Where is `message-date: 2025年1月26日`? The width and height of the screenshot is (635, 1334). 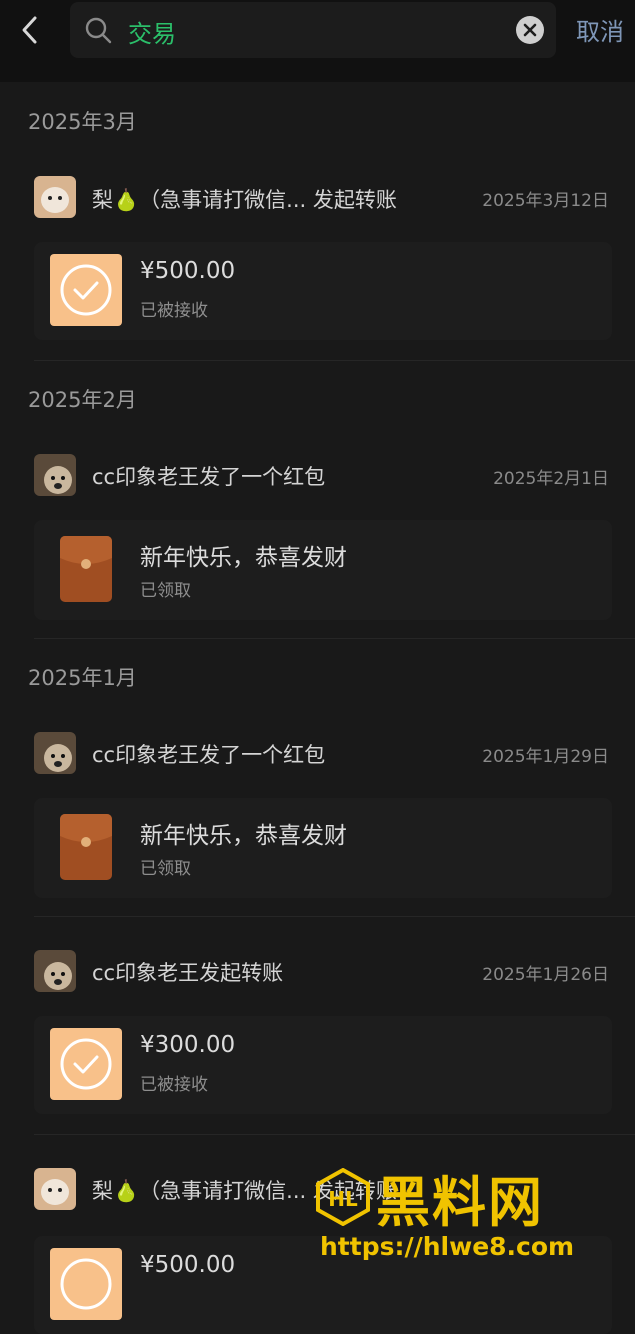 message-date: 2025年1月26日 is located at coordinates (545, 975).